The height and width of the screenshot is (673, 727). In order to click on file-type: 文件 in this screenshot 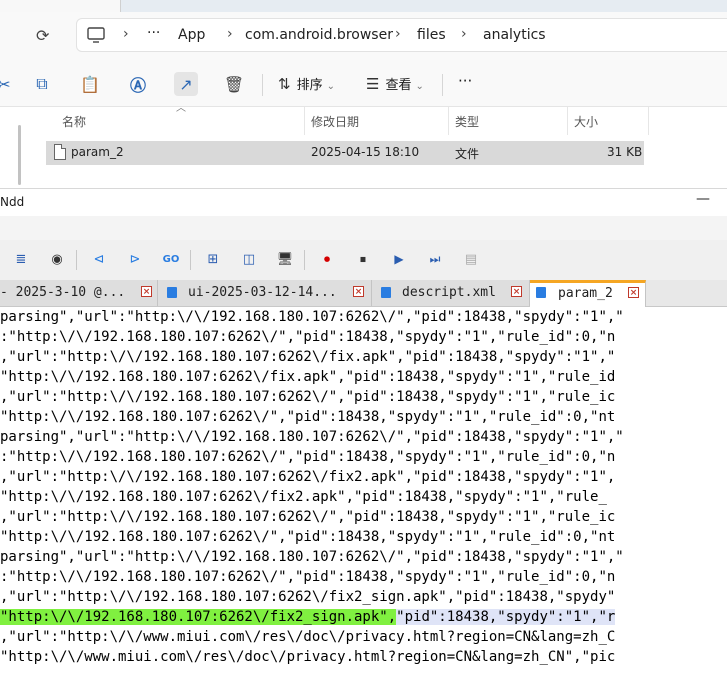, I will do `click(467, 154)`.